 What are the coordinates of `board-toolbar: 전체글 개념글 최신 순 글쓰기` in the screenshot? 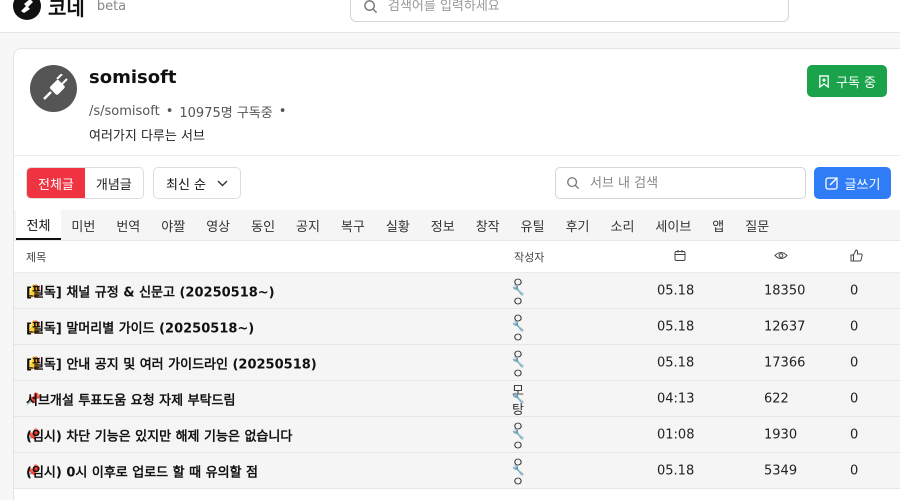 It's located at (457, 183).